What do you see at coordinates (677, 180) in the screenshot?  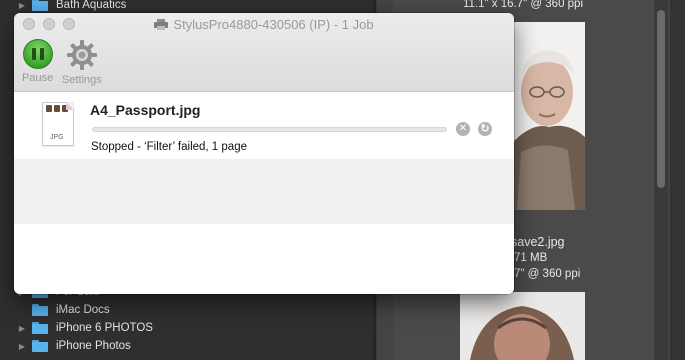 I see `right-edge-panel` at bounding box center [677, 180].